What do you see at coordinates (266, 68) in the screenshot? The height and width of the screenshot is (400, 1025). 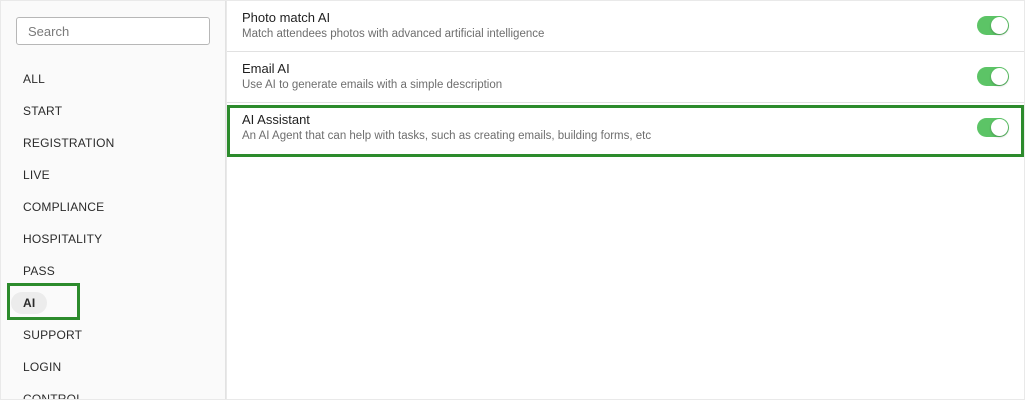 I see `feature-title: Email AI` at bounding box center [266, 68].